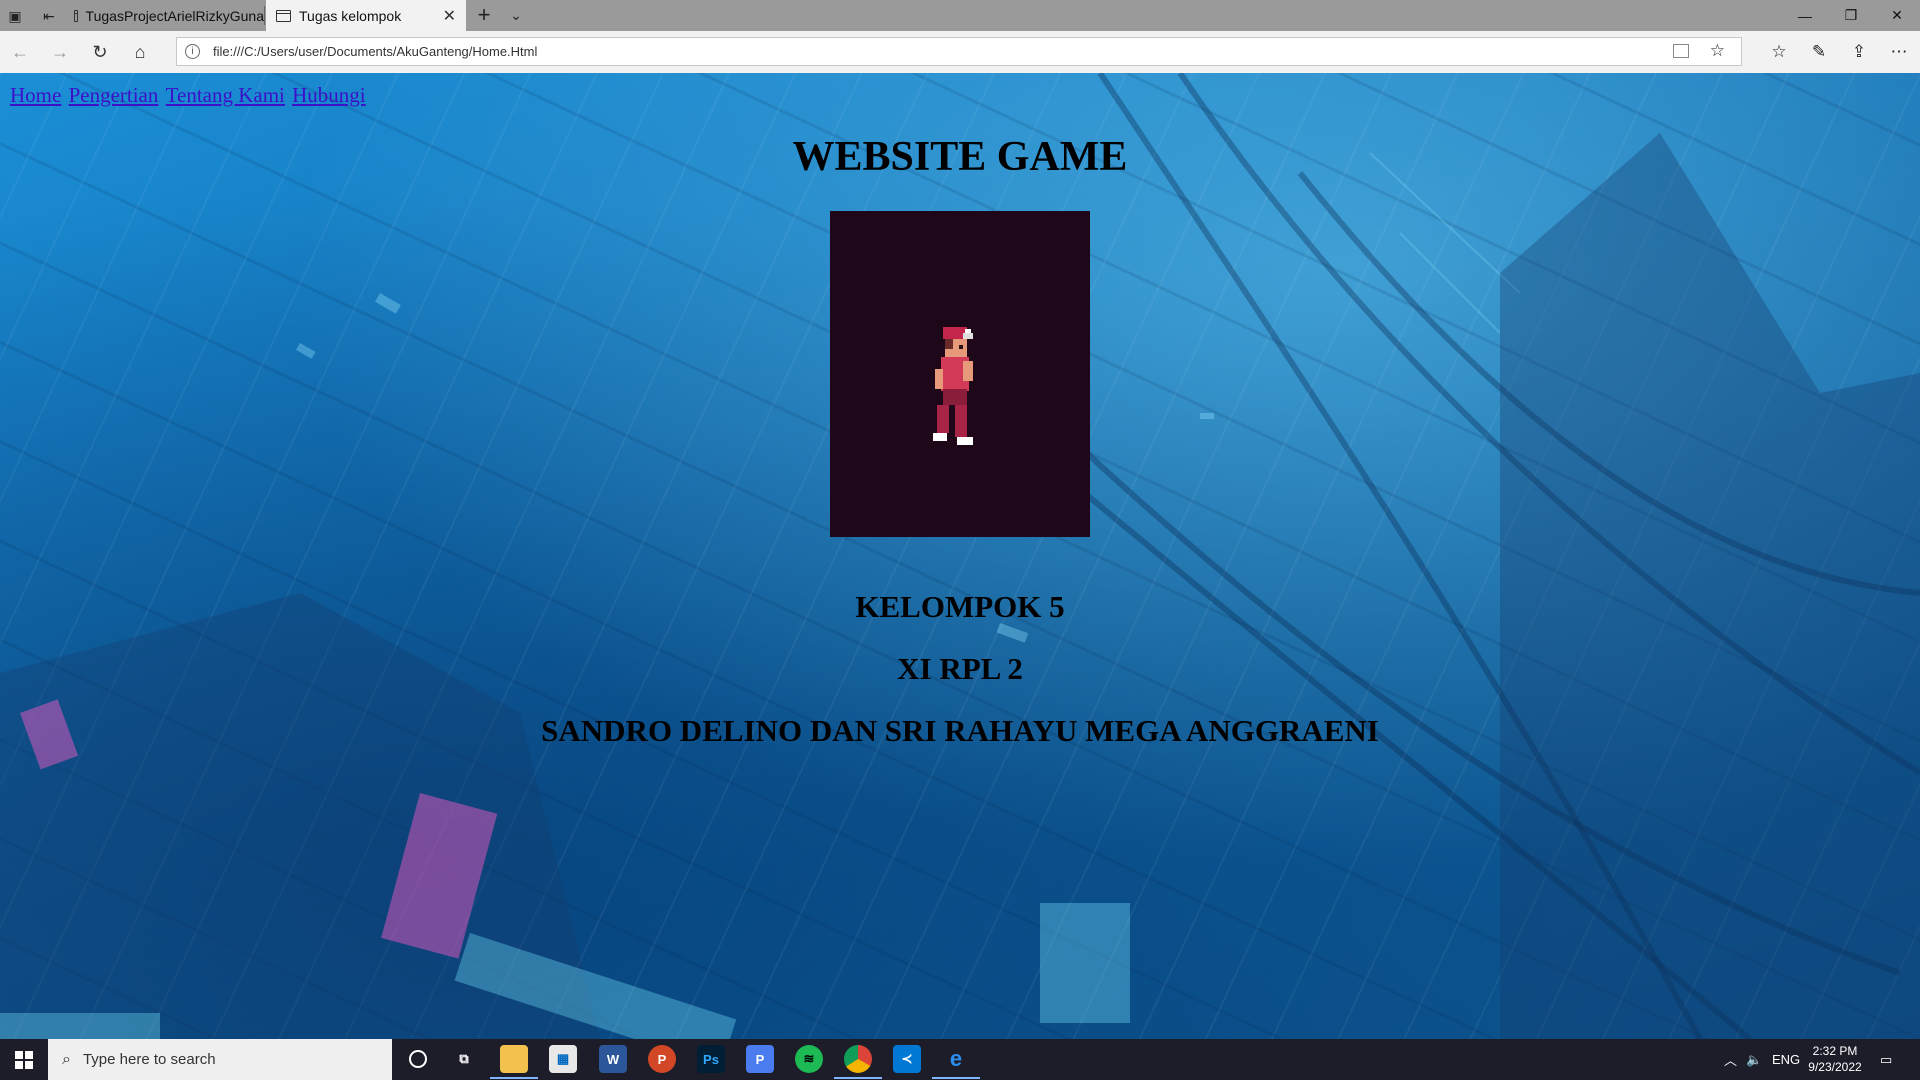 The image size is (1920, 1080). Describe the element at coordinates (516, 15) in the screenshot. I see `tab-menu-chevron-icon: ⌄` at that location.